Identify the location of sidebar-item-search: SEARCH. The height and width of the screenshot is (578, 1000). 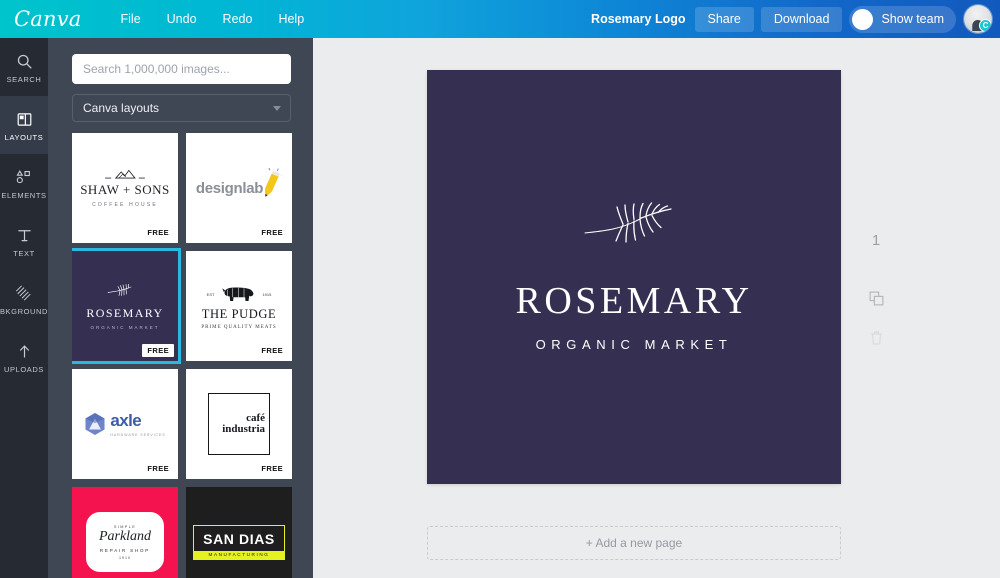
(24, 67).